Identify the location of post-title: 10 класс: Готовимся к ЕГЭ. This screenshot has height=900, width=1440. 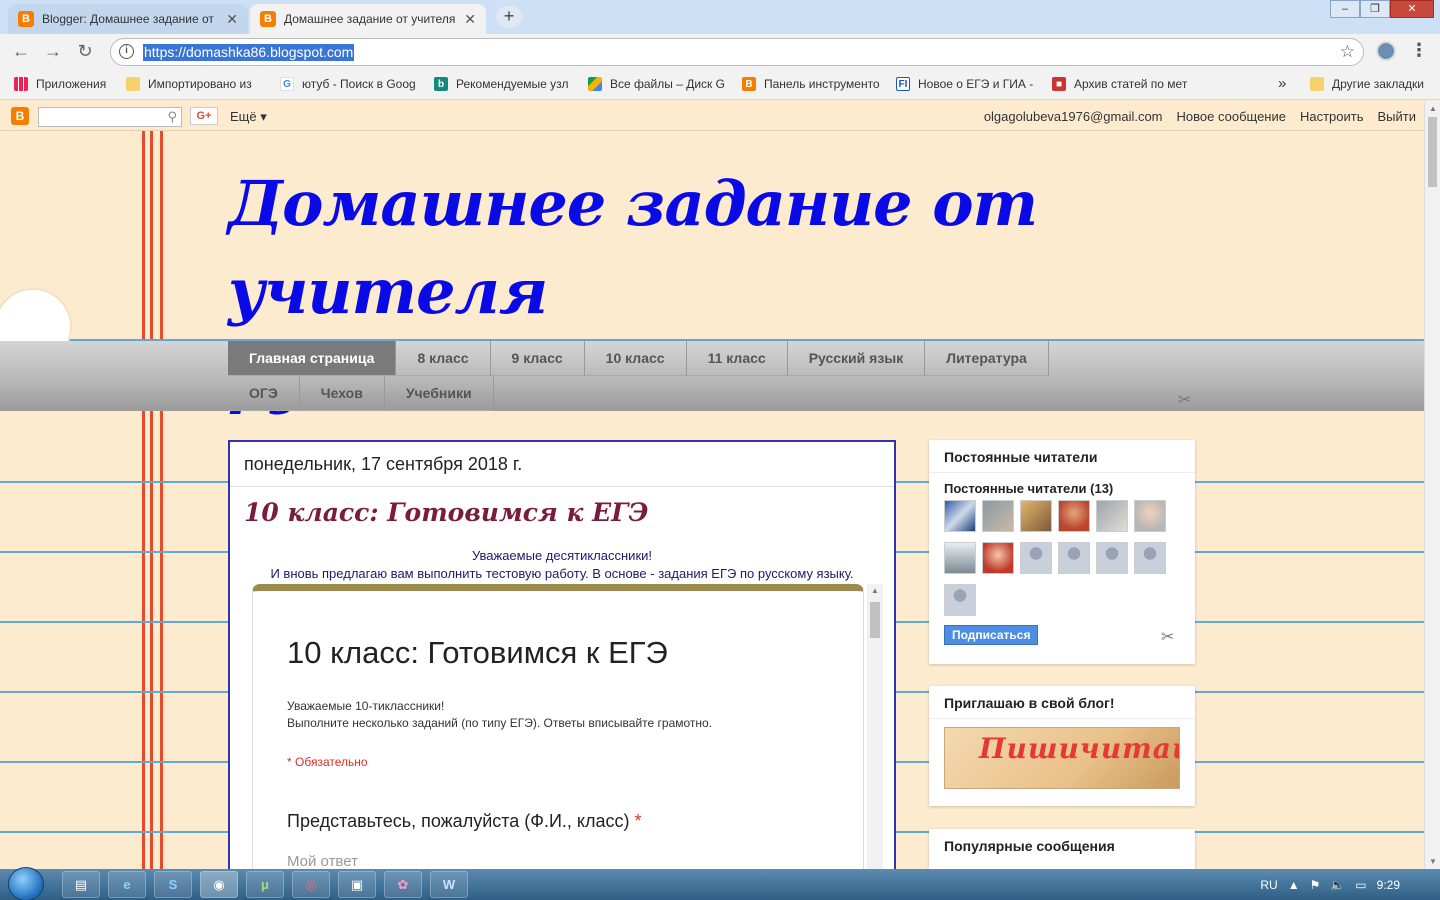
(446, 512).